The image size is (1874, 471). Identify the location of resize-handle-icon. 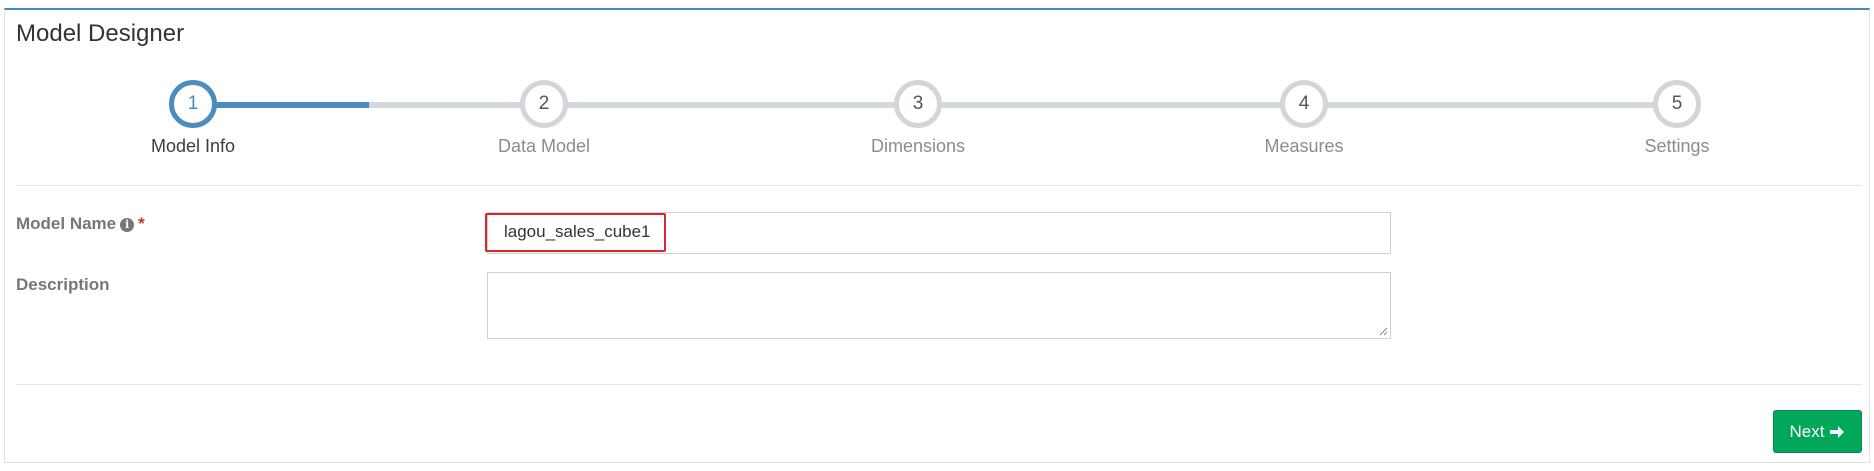
(1383, 331).